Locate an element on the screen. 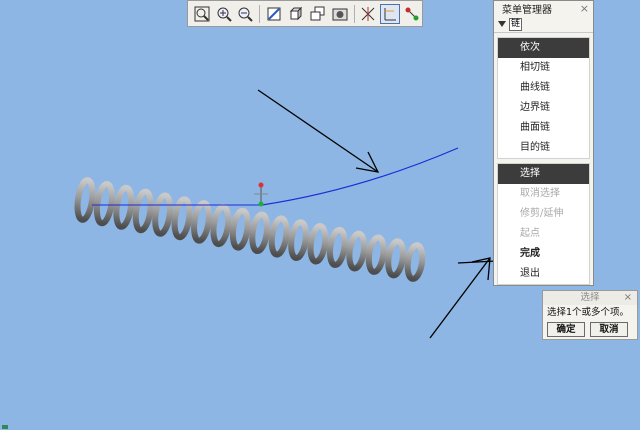  repaint-icon is located at coordinates (274, 14).